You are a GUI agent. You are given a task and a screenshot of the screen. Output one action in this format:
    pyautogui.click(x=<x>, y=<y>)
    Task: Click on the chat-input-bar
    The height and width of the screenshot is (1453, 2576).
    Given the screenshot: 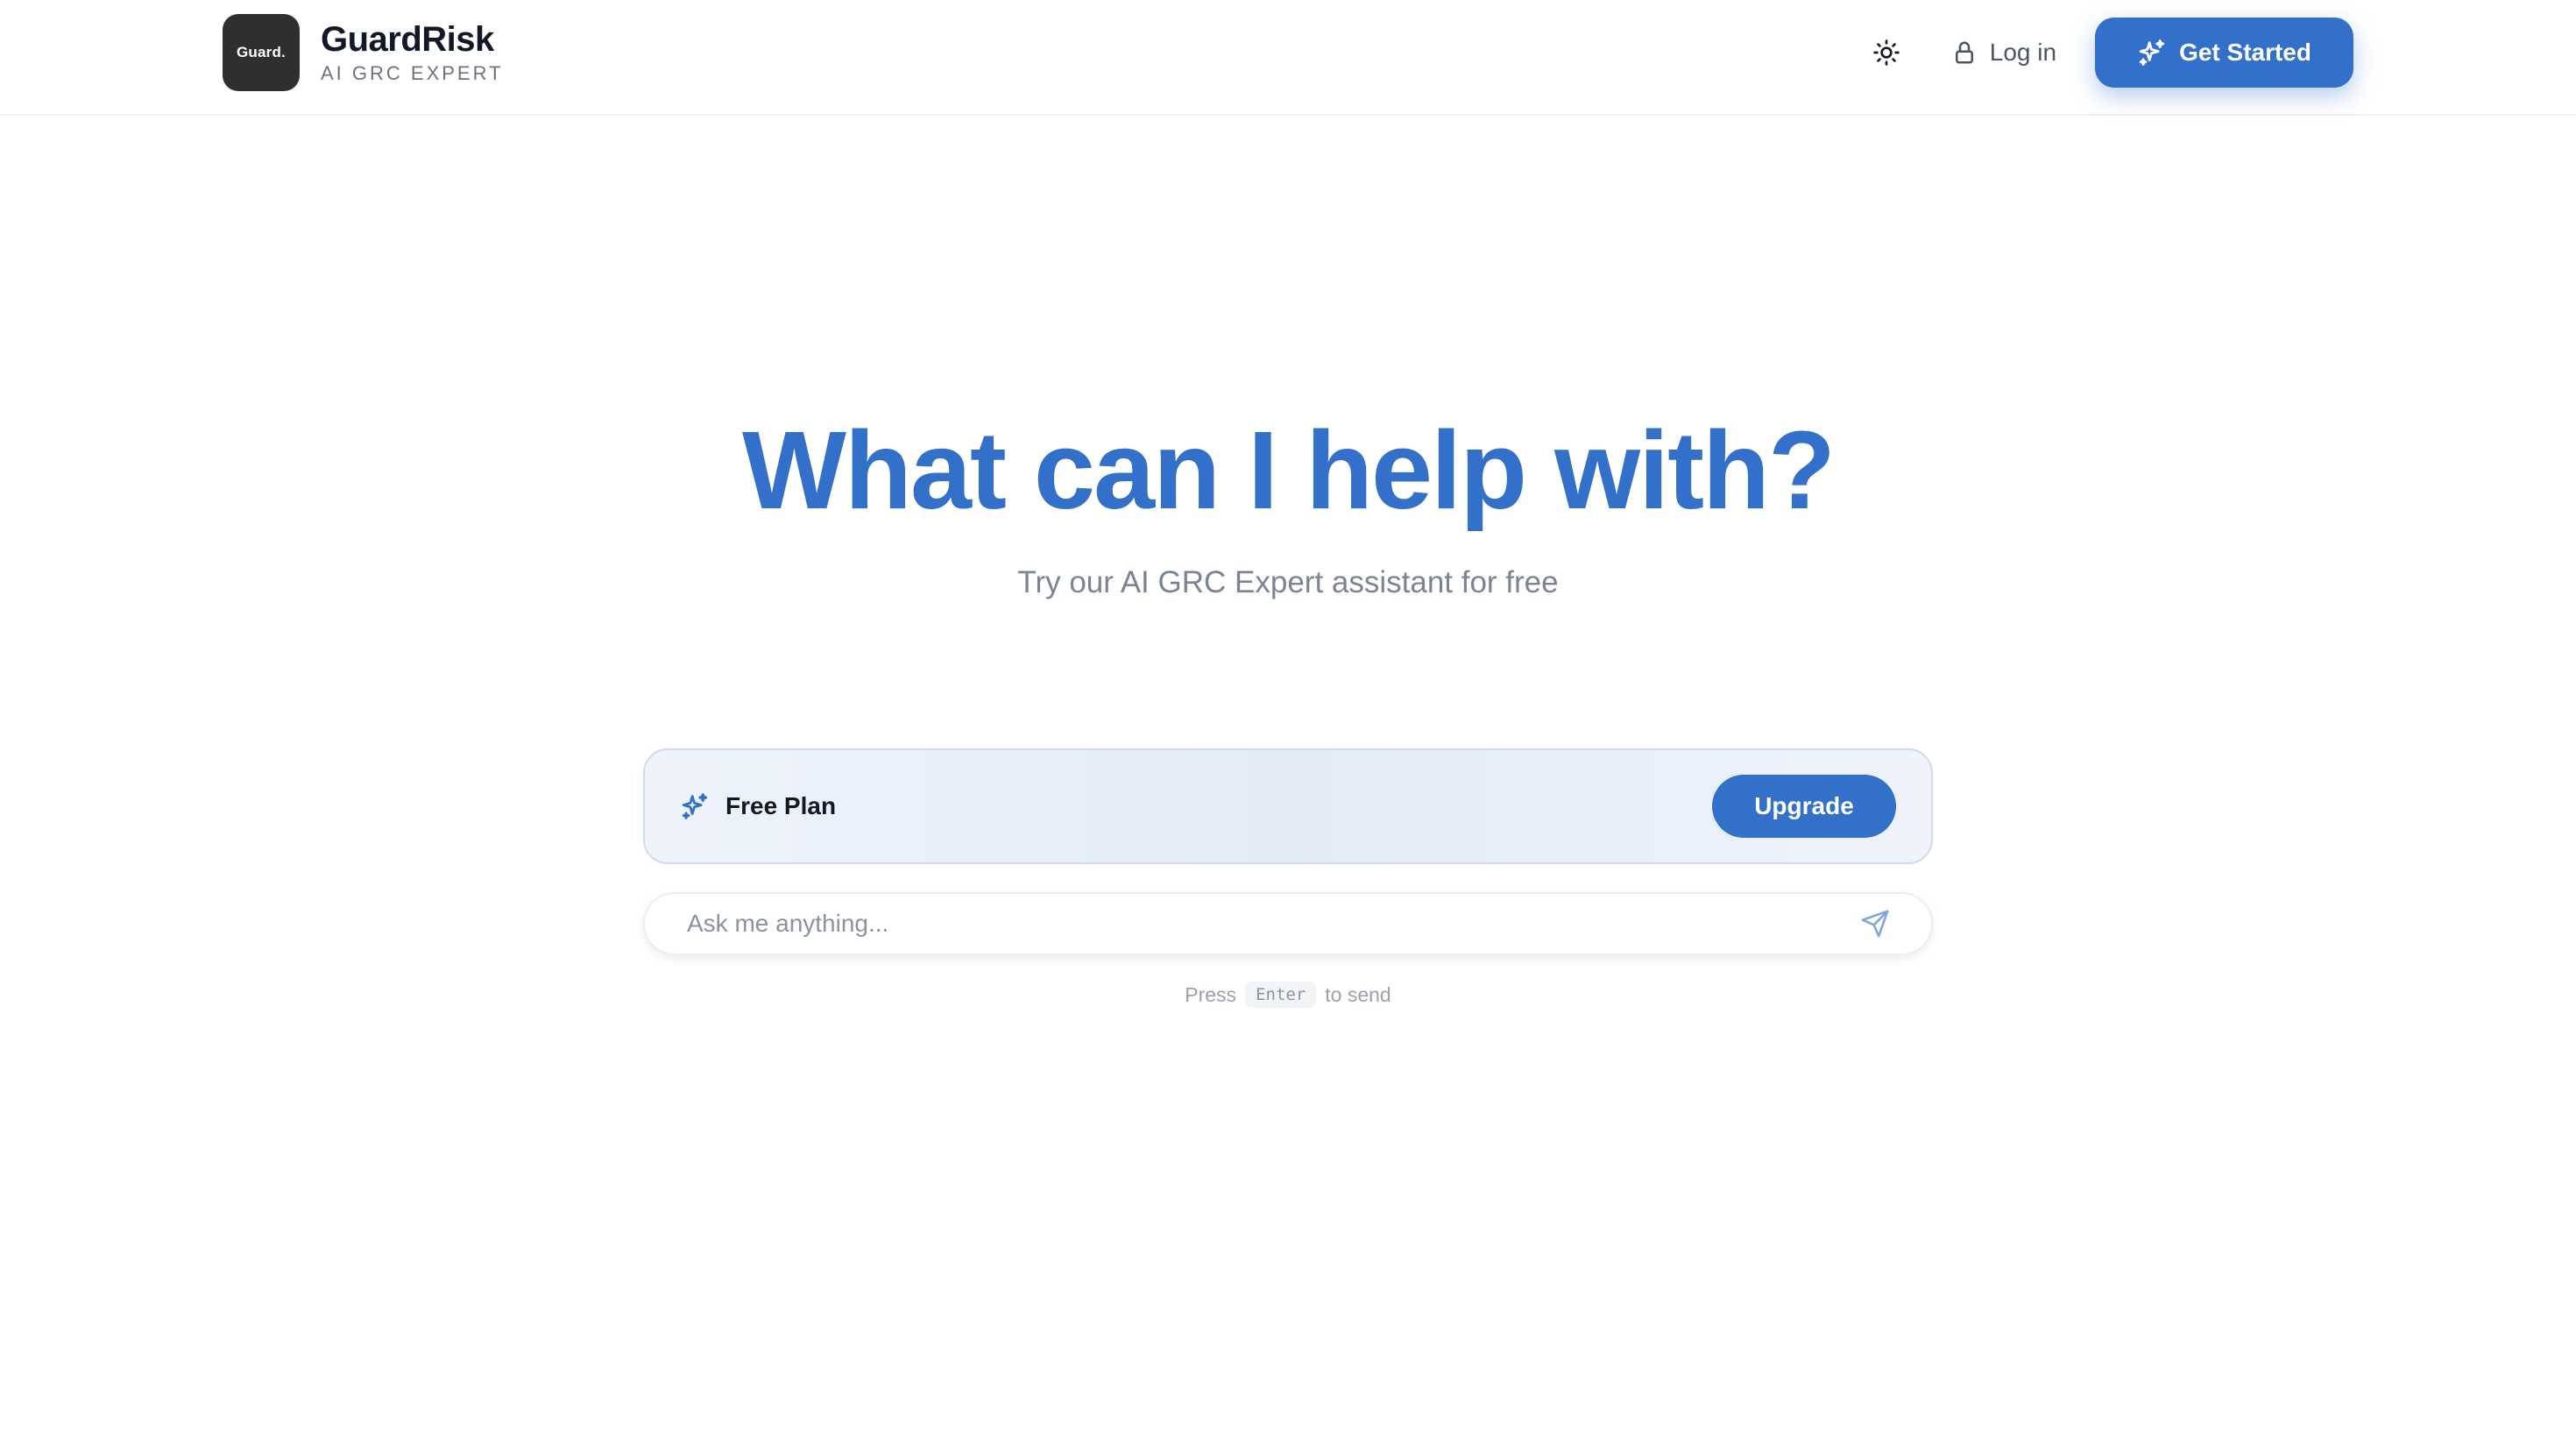 What is the action you would take?
    pyautogui.click(x=1288, y=923)
    